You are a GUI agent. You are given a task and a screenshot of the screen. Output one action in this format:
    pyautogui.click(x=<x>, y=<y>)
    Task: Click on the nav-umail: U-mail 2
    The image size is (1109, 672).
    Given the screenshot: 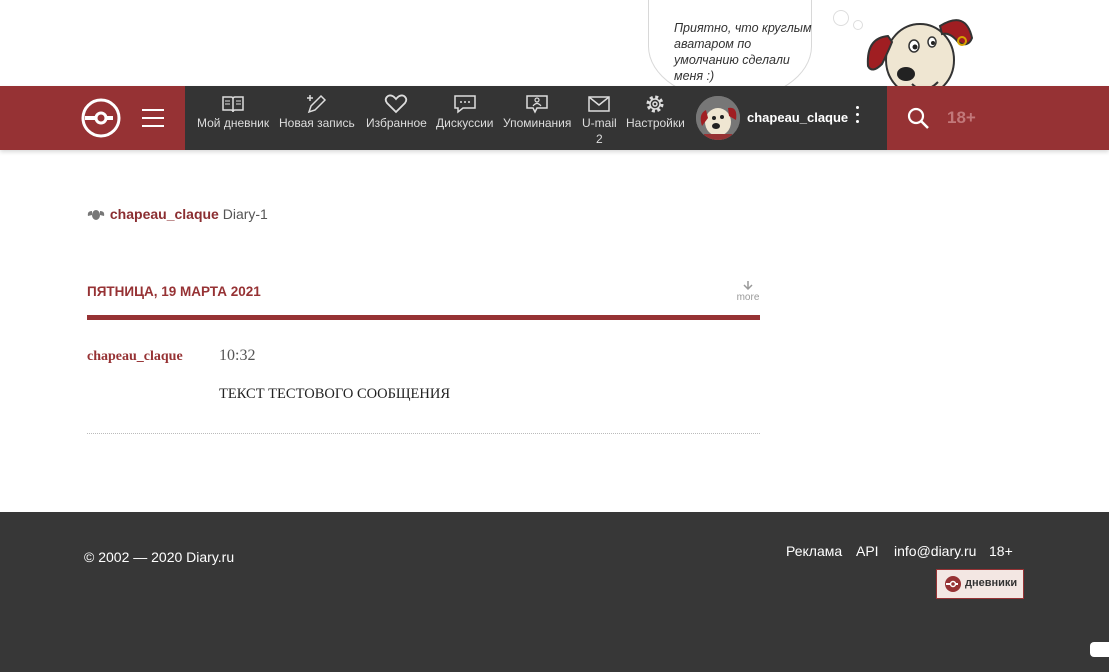 What is the action you would take?
    pyautogui.click(x=599, y=120)
    